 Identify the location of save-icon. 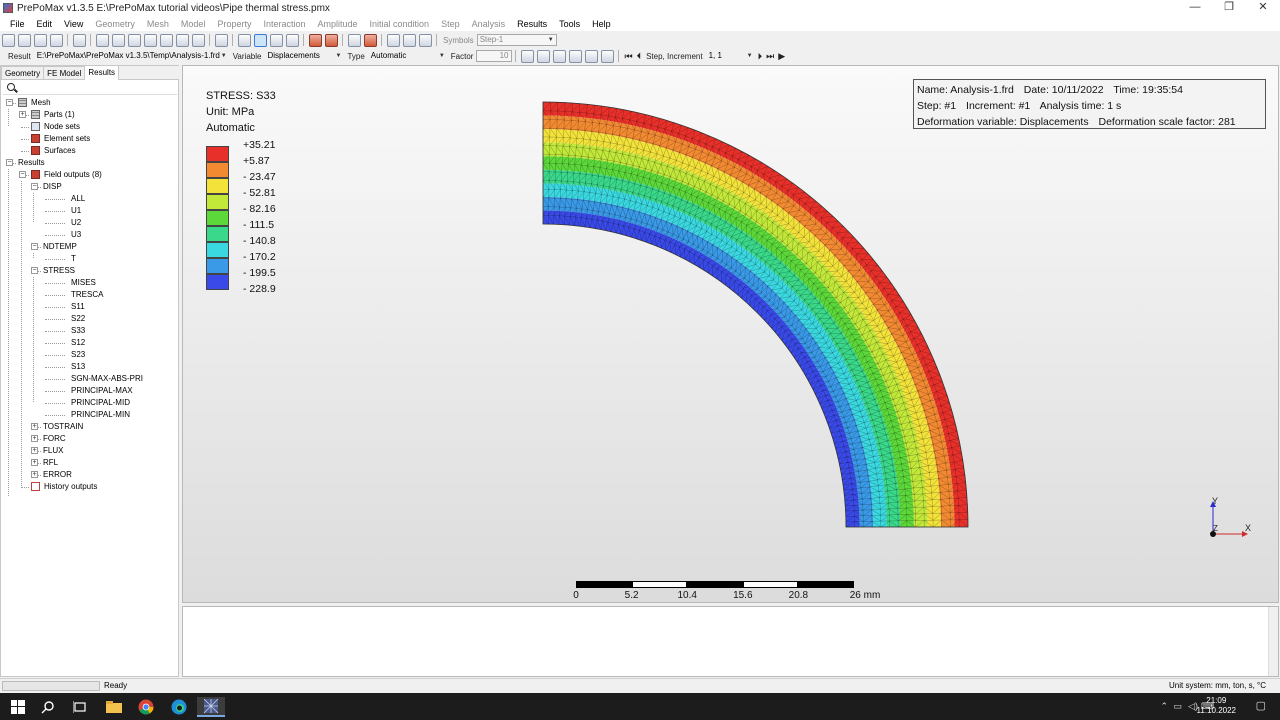
(56, 40).